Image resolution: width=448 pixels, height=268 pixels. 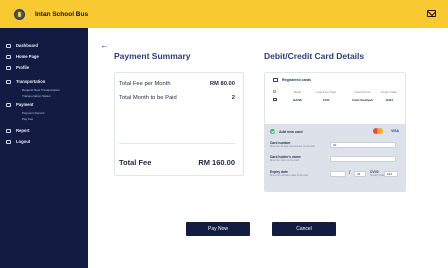 I want to click on wallet-icon, so click(x=8, y=104).